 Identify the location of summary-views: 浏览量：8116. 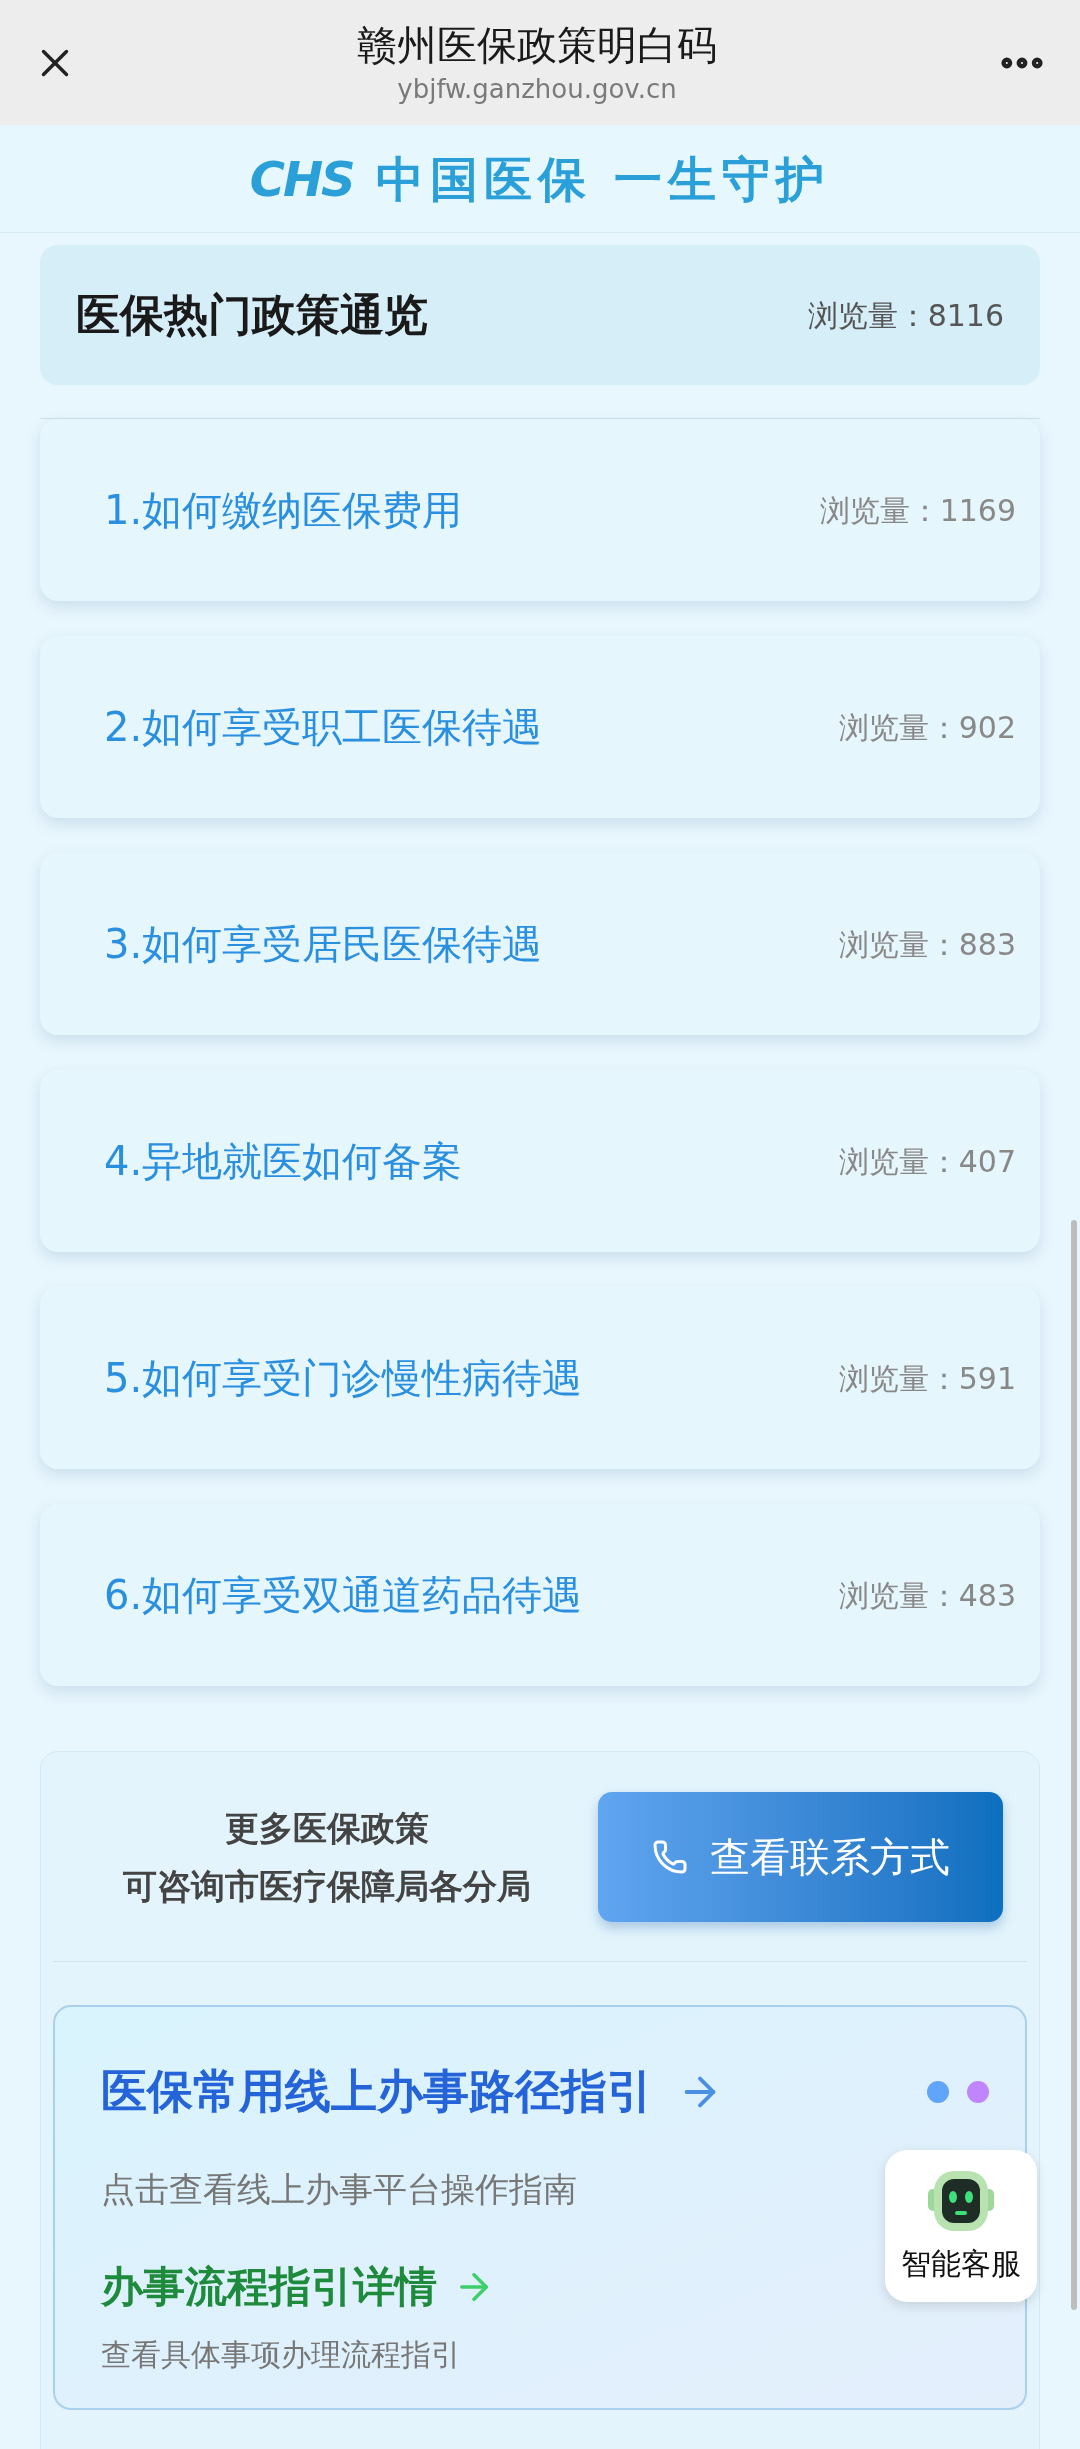
(905, 315).